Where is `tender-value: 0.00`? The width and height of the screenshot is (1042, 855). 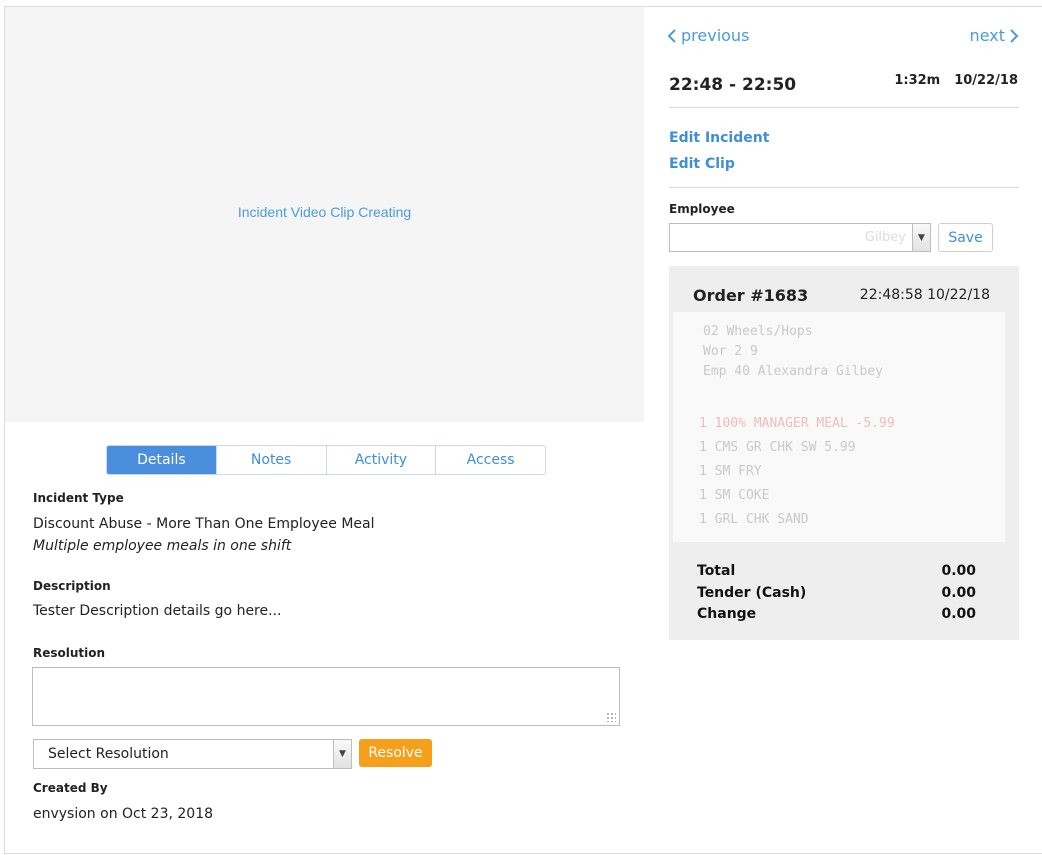 tender-value: 0.00 is located at coordinates (958, 592).